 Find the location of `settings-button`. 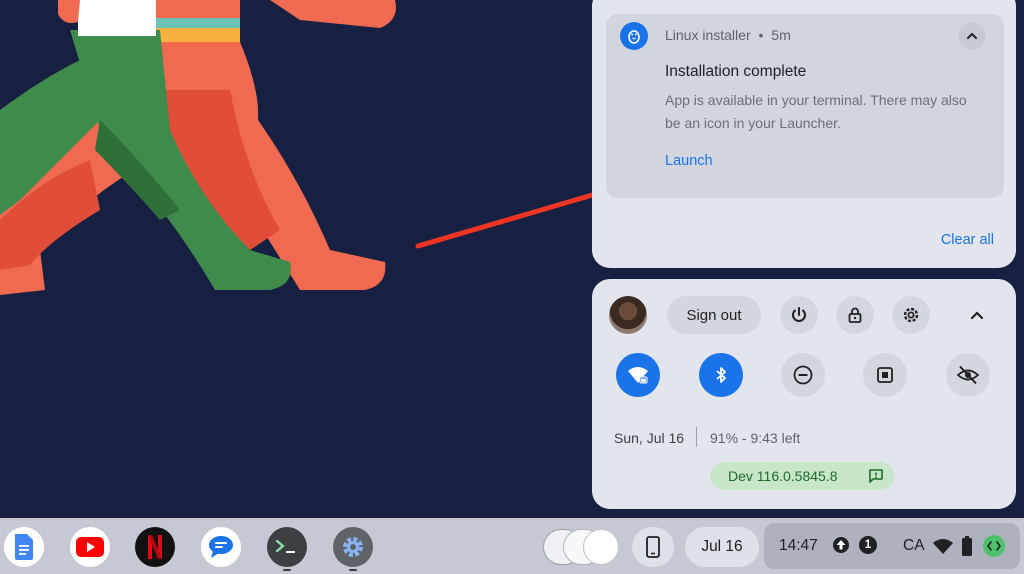

settings-button is located at coordinates (911, 315).